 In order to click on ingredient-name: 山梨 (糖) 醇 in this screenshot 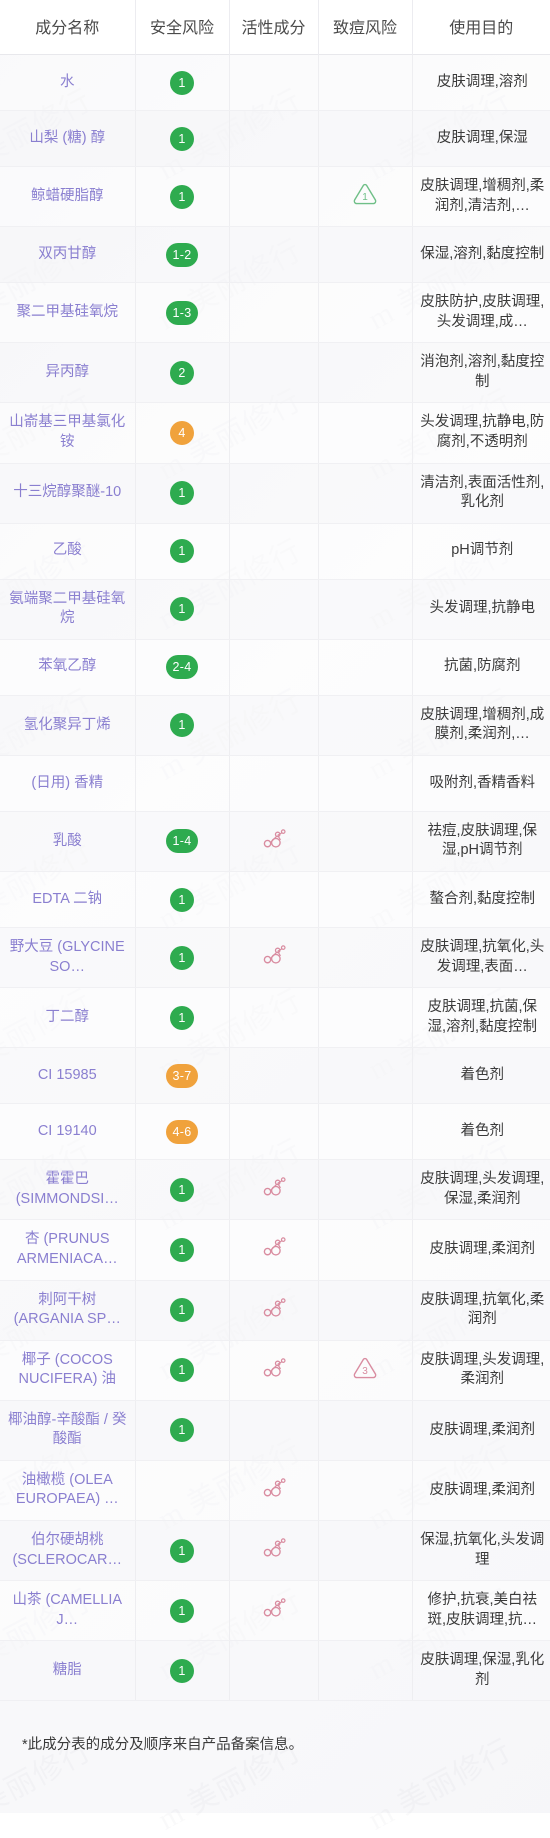, I will do `click(68, 138)`.